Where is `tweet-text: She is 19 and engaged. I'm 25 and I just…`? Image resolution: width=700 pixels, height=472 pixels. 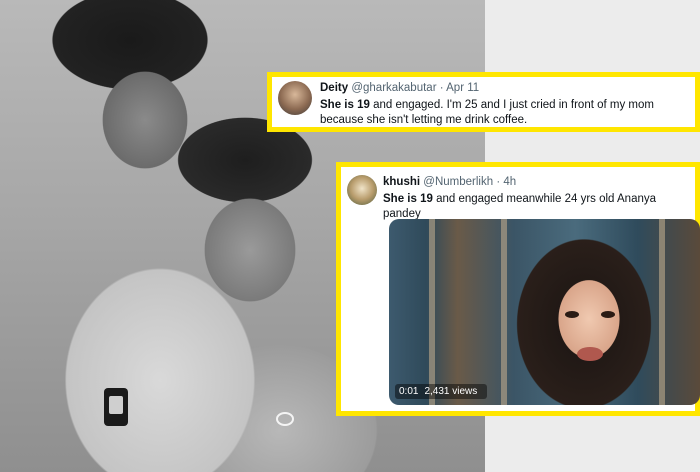
tweet-text: She is 19 and engaged. I'm 25 and I just… is located at coordinates (503, 113).